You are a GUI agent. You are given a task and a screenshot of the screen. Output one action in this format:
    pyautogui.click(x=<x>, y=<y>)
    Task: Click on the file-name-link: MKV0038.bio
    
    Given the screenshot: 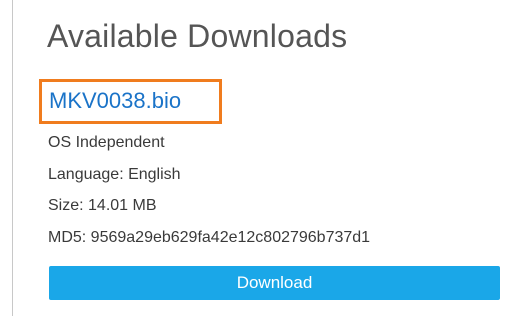 What is the action you would take?
    pyautogui.click(x=115, y=101)
    